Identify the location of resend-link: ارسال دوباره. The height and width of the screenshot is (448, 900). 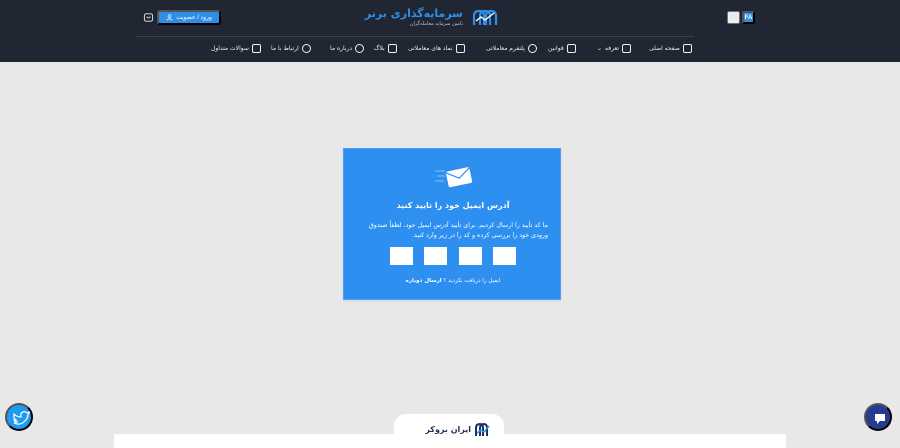
(424, 281).